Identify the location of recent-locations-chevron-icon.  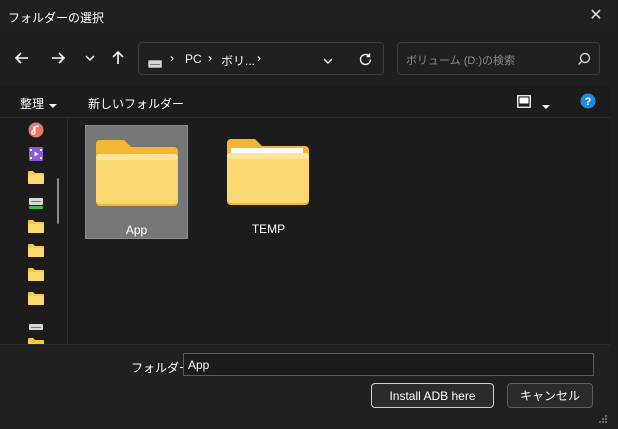
(90, 58).